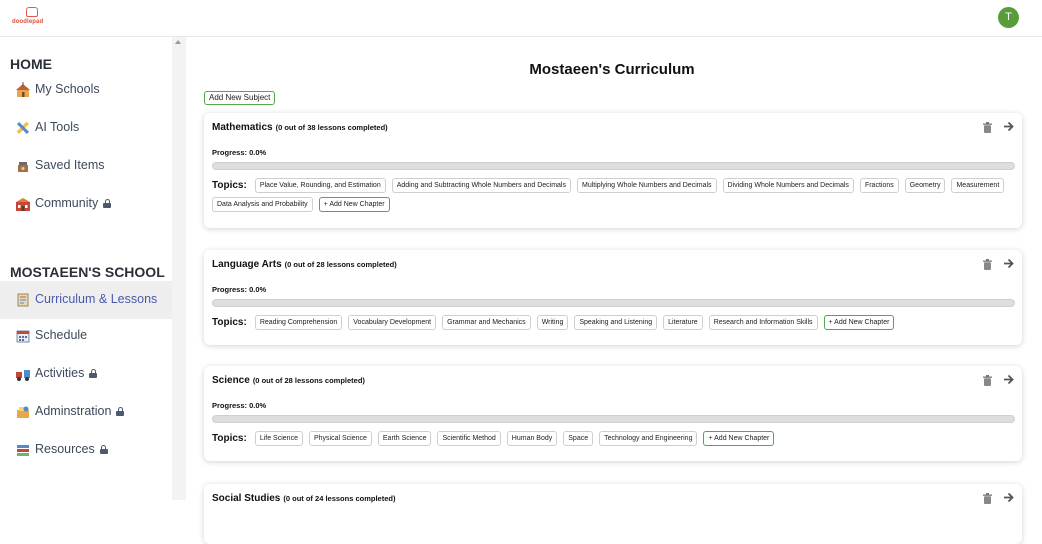  Describe the element at coordinates (788, 185) in the screenshot. I see `topic-chip: Dividing Whole Numbers and Decimals` at that location.